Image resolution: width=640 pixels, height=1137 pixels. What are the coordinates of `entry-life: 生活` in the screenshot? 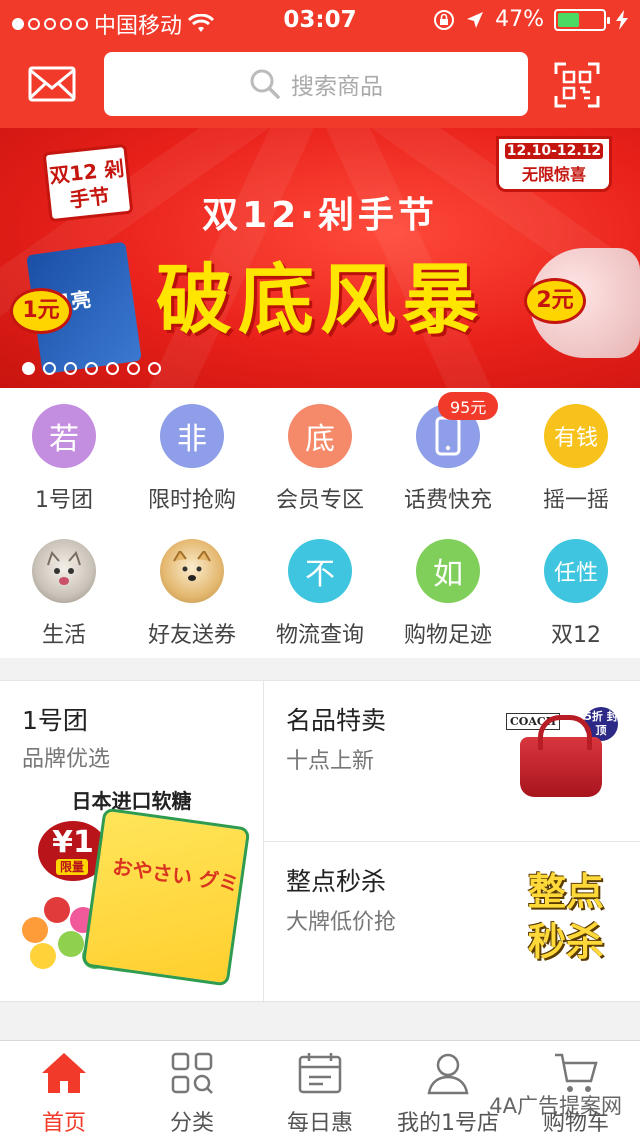 It's located at (64, 590).